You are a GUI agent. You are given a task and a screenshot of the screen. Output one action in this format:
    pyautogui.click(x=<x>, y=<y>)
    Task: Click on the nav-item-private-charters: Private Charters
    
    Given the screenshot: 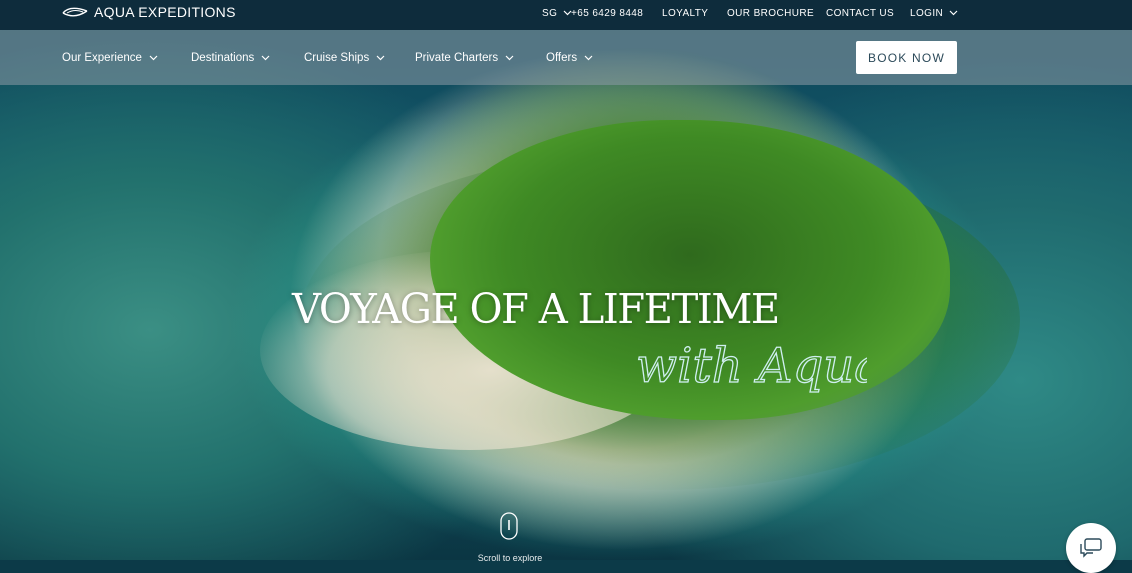 What is the action you would take?
    pyautogui.click(x=464, y=58)
    